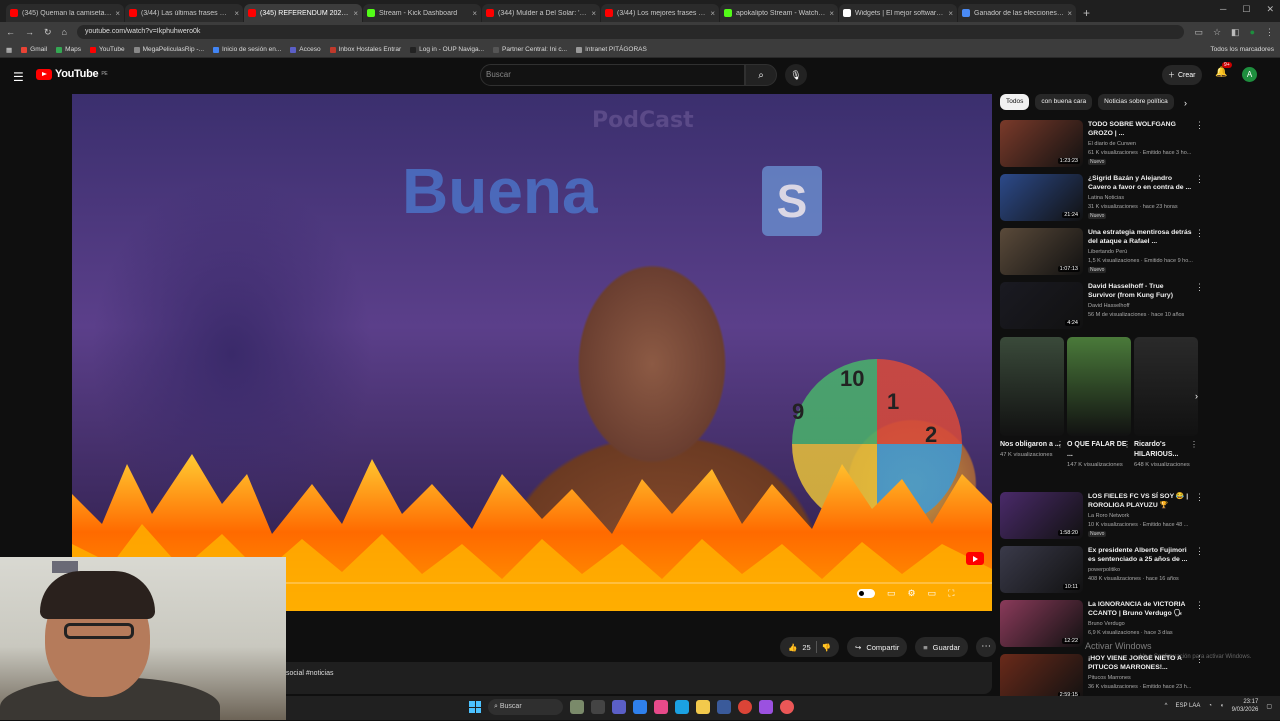 The image size is (1280, 721). What do you see at coordinates (1235, 32) in the screenshot?
I see `extensions-icon: ◧` at bounding box center [1235, 32].